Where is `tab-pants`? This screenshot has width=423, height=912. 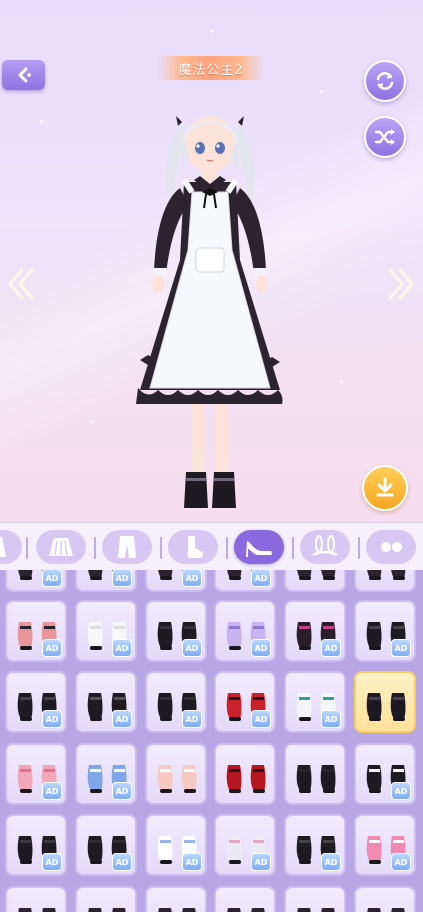 tab-pants is located at coordinates (127, 547).